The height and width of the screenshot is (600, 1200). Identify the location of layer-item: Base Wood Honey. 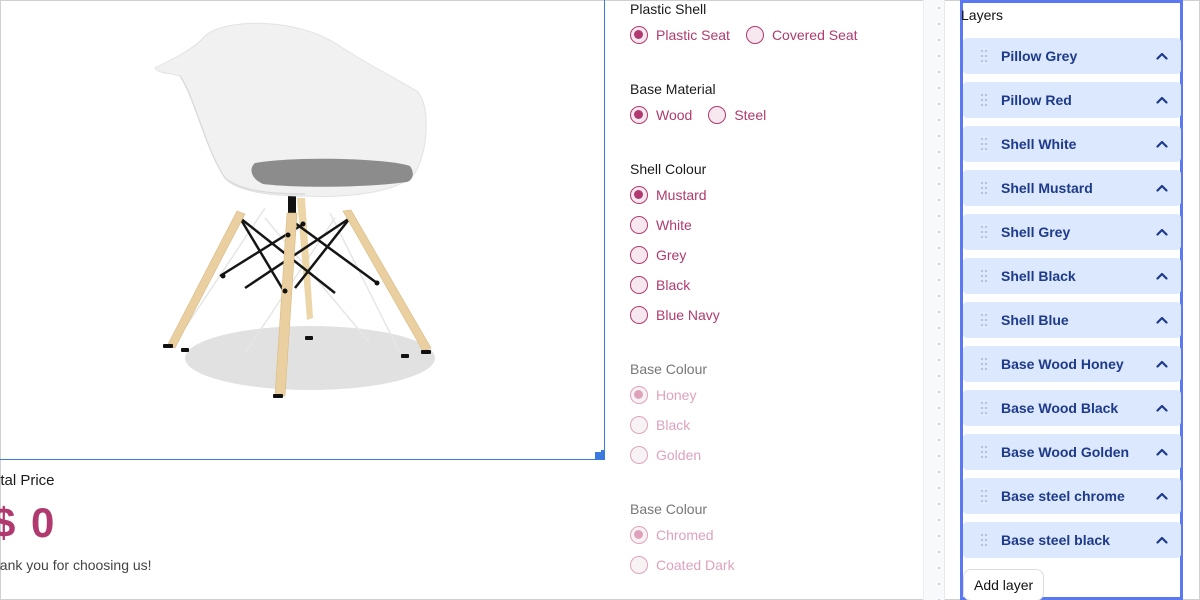
(1072, 364).